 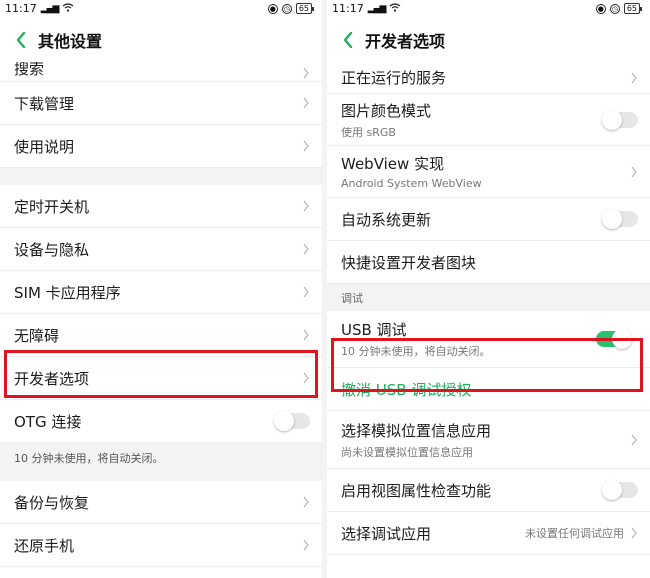 I want to click on section-gap, so click(x=161, y=176).